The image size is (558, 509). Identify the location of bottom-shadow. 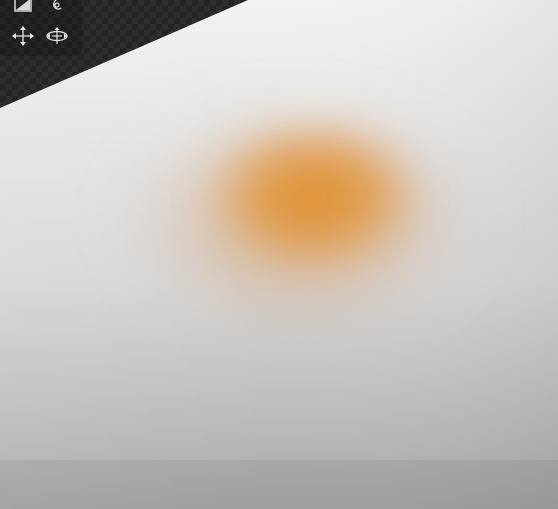
(279, 484).